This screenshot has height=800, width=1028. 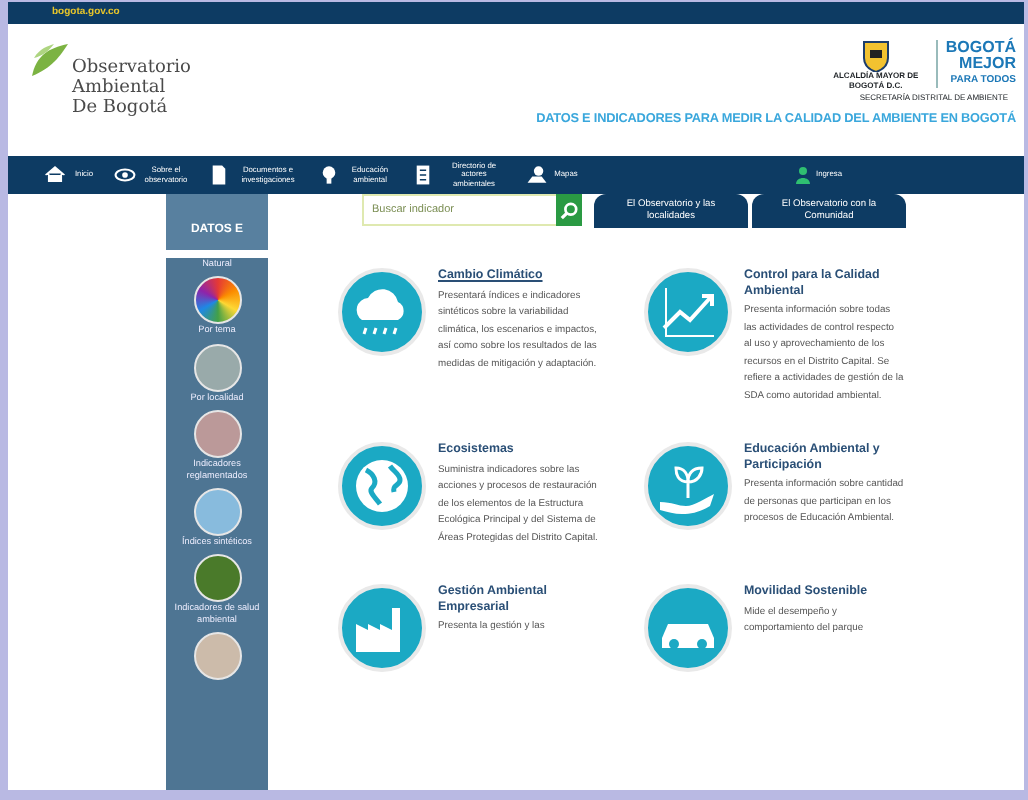 What do you see at coordinates (803, 175) in the screenshot?
I see `user-icon` at bounding box center [803, 175].